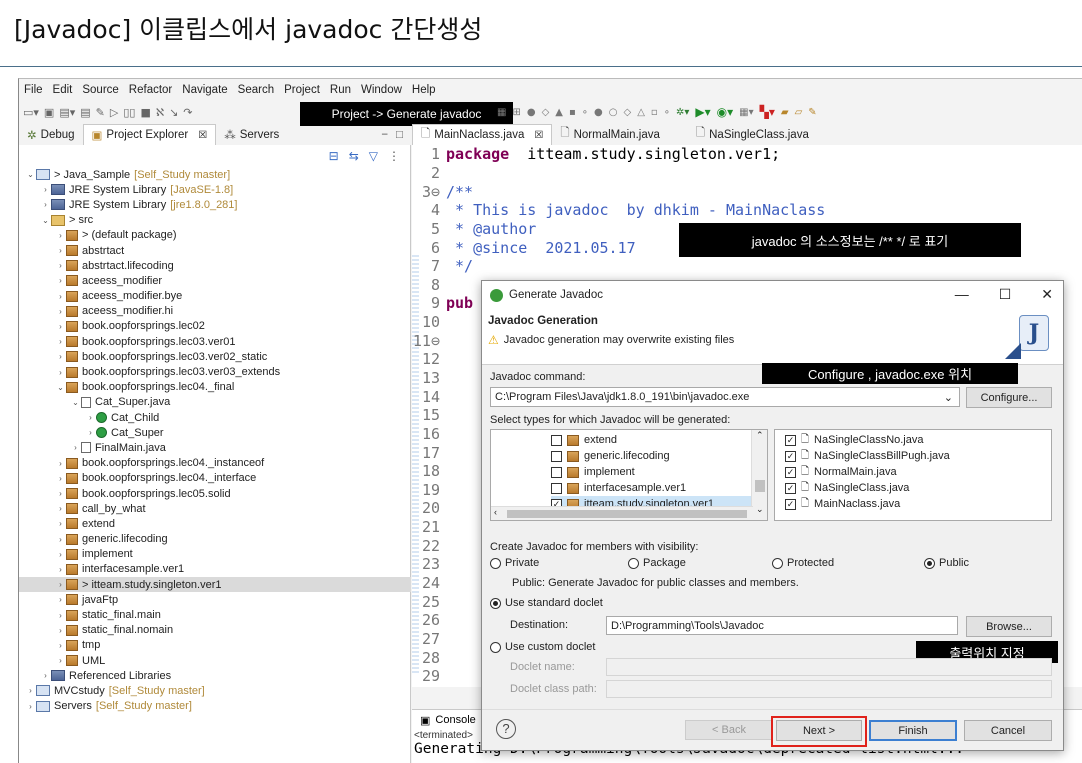 This screenshot has height=763, width=1082. I want to click on menu-source: Source, so click(100, 90).